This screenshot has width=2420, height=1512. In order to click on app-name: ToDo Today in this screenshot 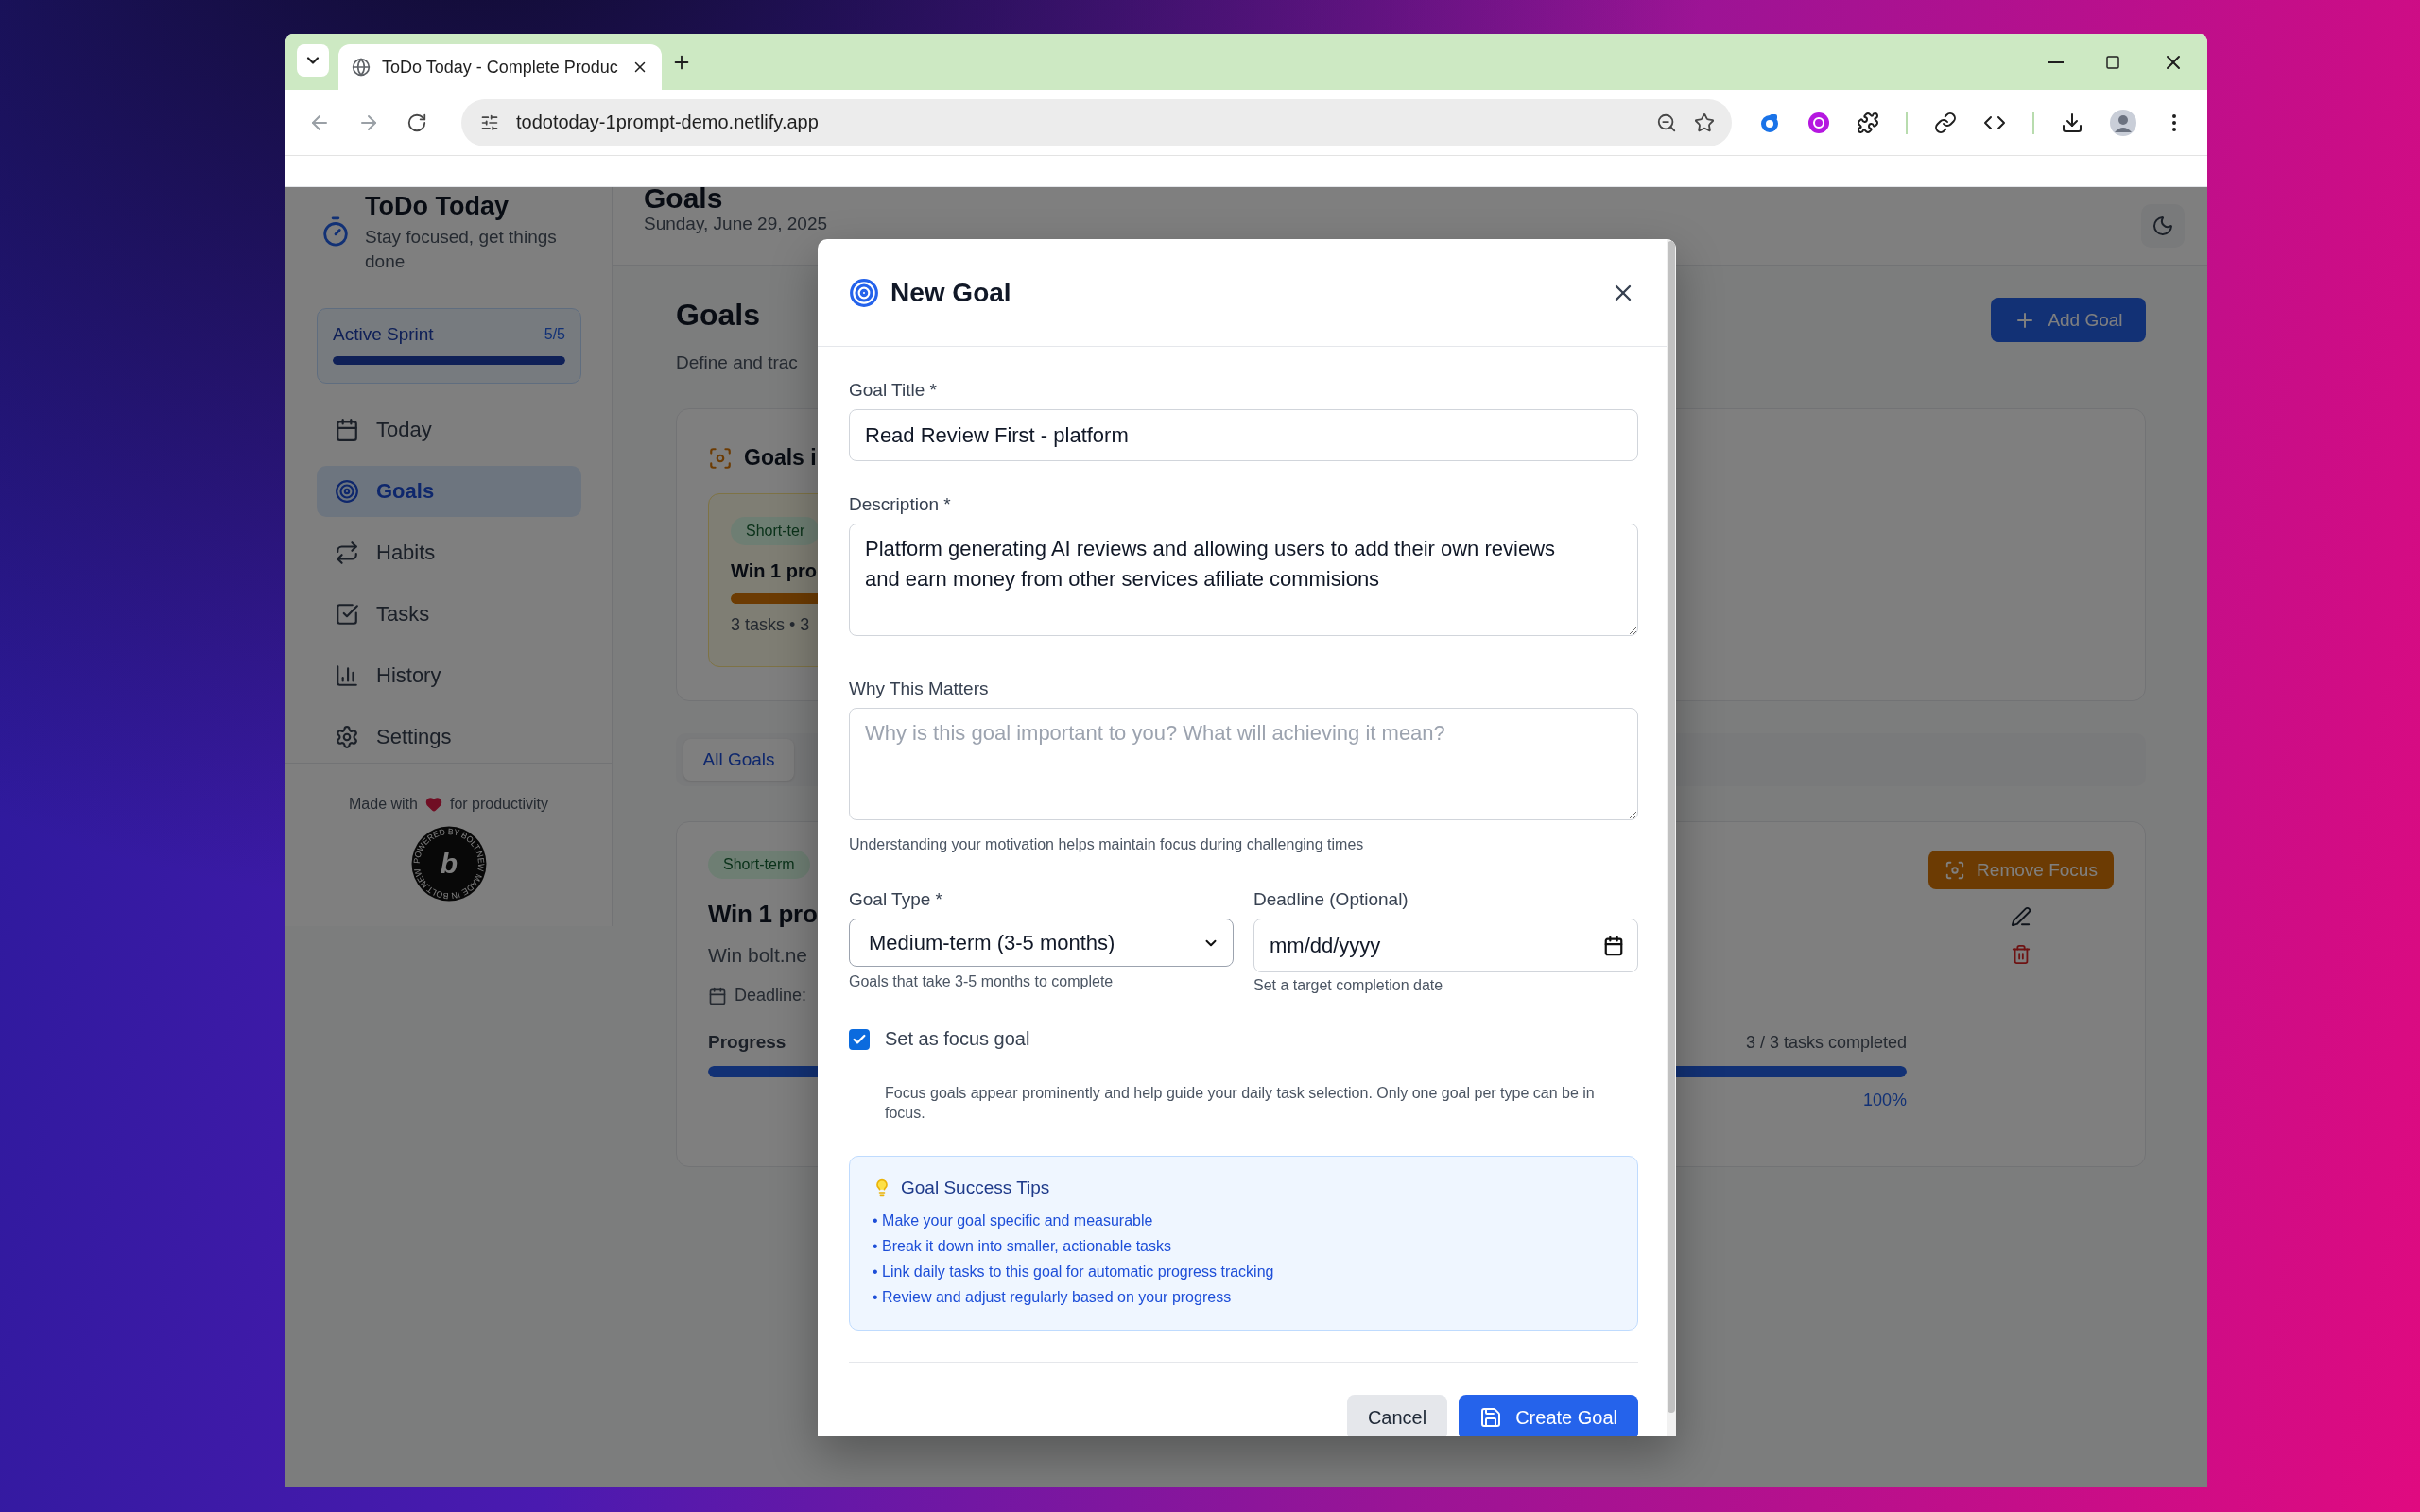, I will do `click(437, 206)`.